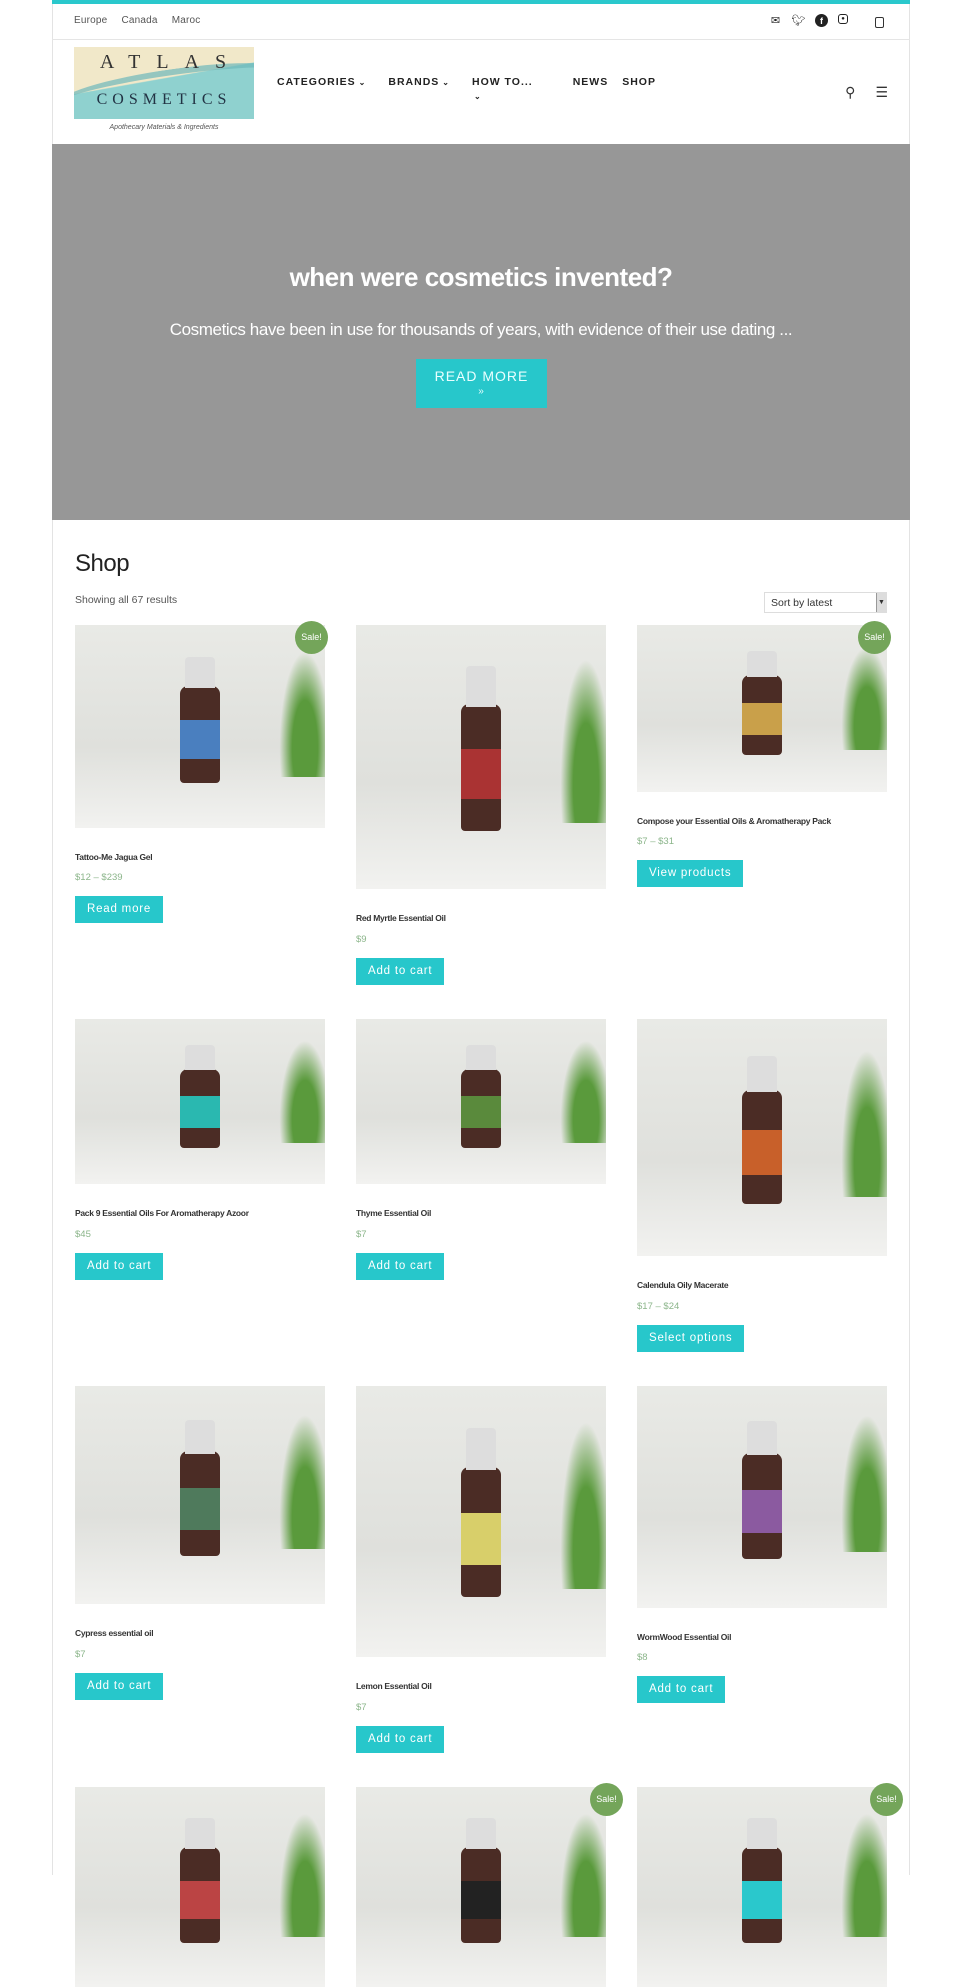 The width and height of the screenshot is (960, 1987). I want to click on nav-shop: SHOP, so click(639, 82).